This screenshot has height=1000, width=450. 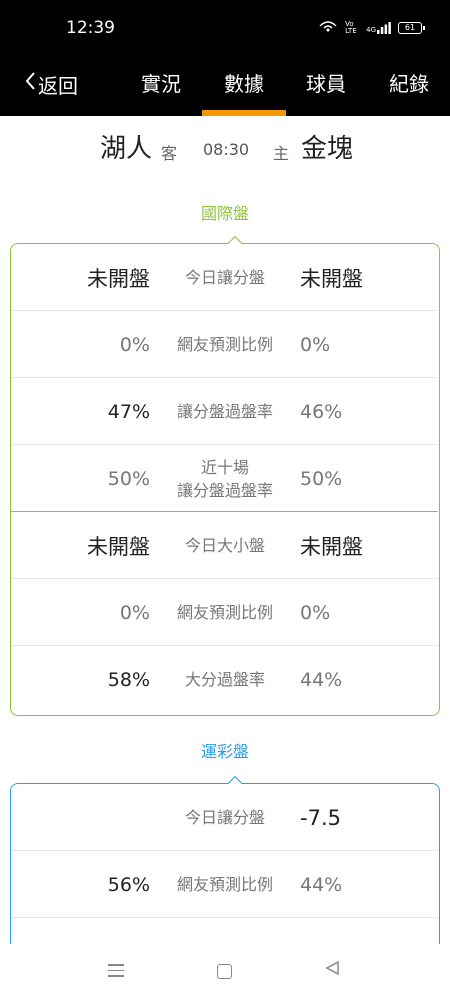 I want to click on home-icon, so click(x=224, y=971).